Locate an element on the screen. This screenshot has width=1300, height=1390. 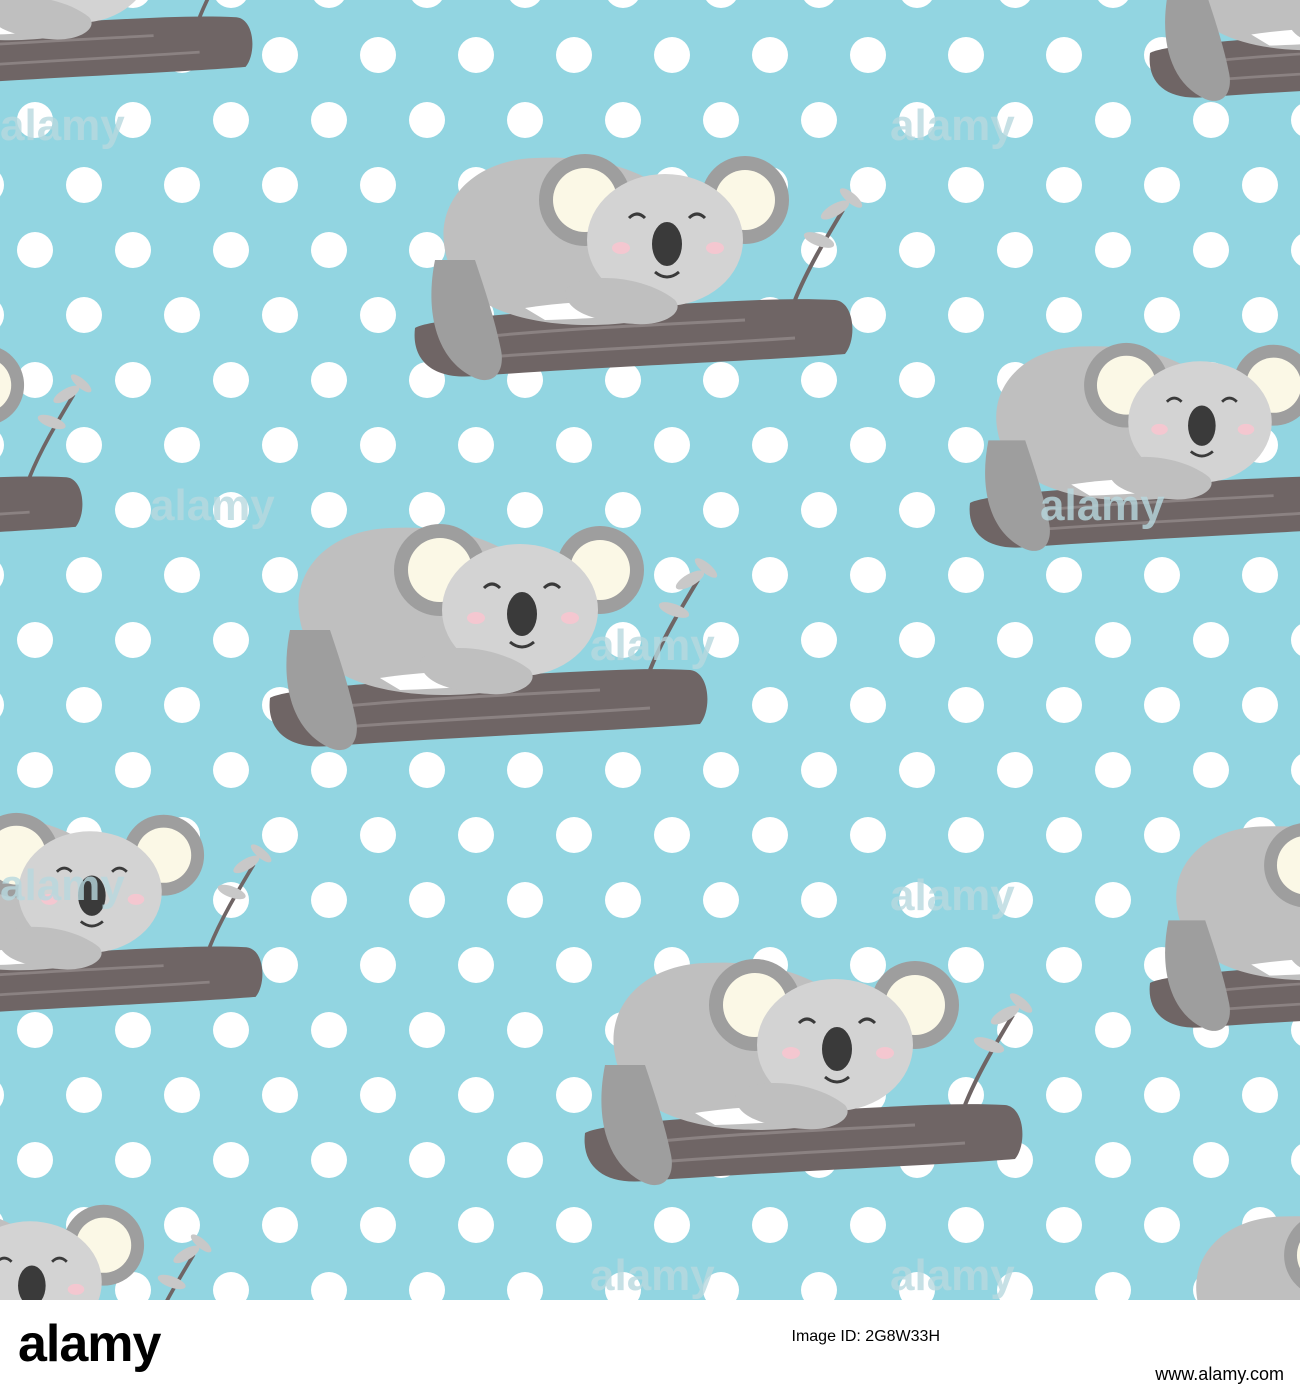
footer-site: www.alamy.com is located at coordinates (1219, 1374).